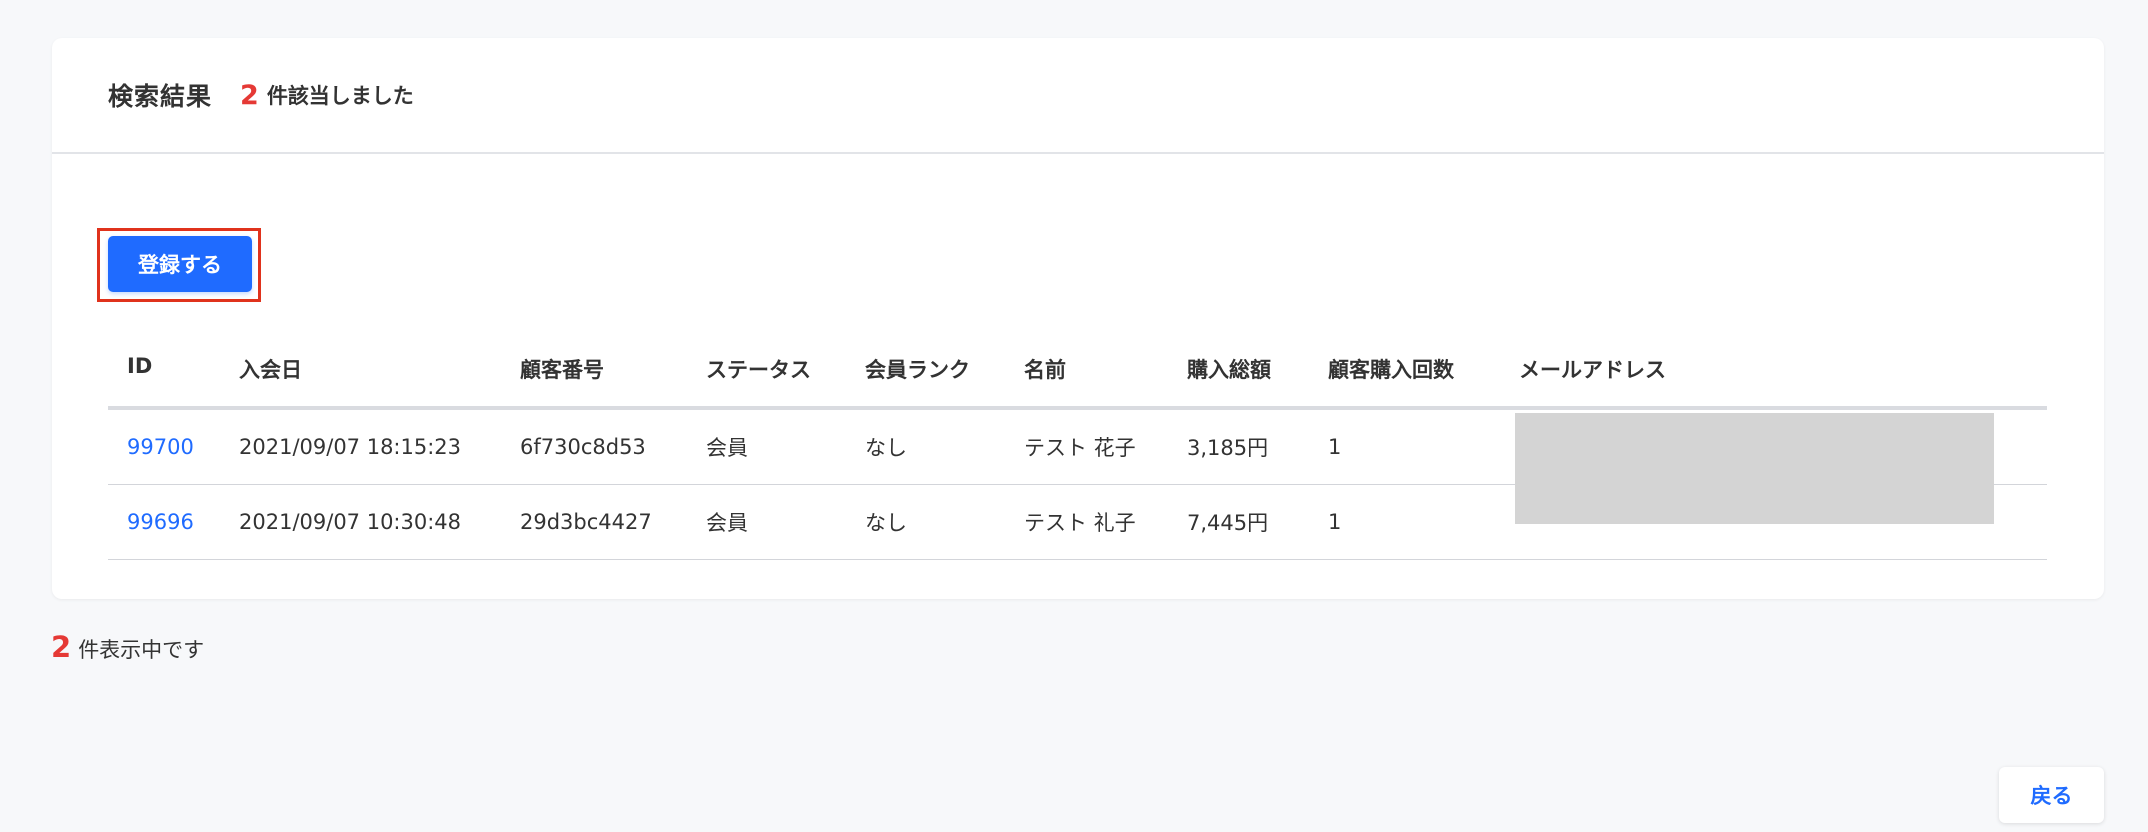 The width and height of the screenshot is (2148, 832). I want to click on displayed-count-text: 件表示中です, so click(141, 650).